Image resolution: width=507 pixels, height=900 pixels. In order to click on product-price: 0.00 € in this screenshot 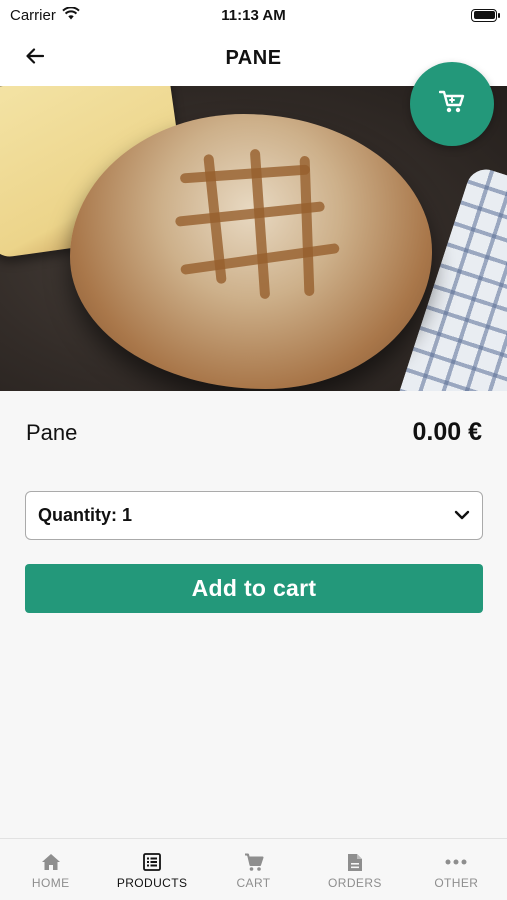, I will do `click(447, 432)`.